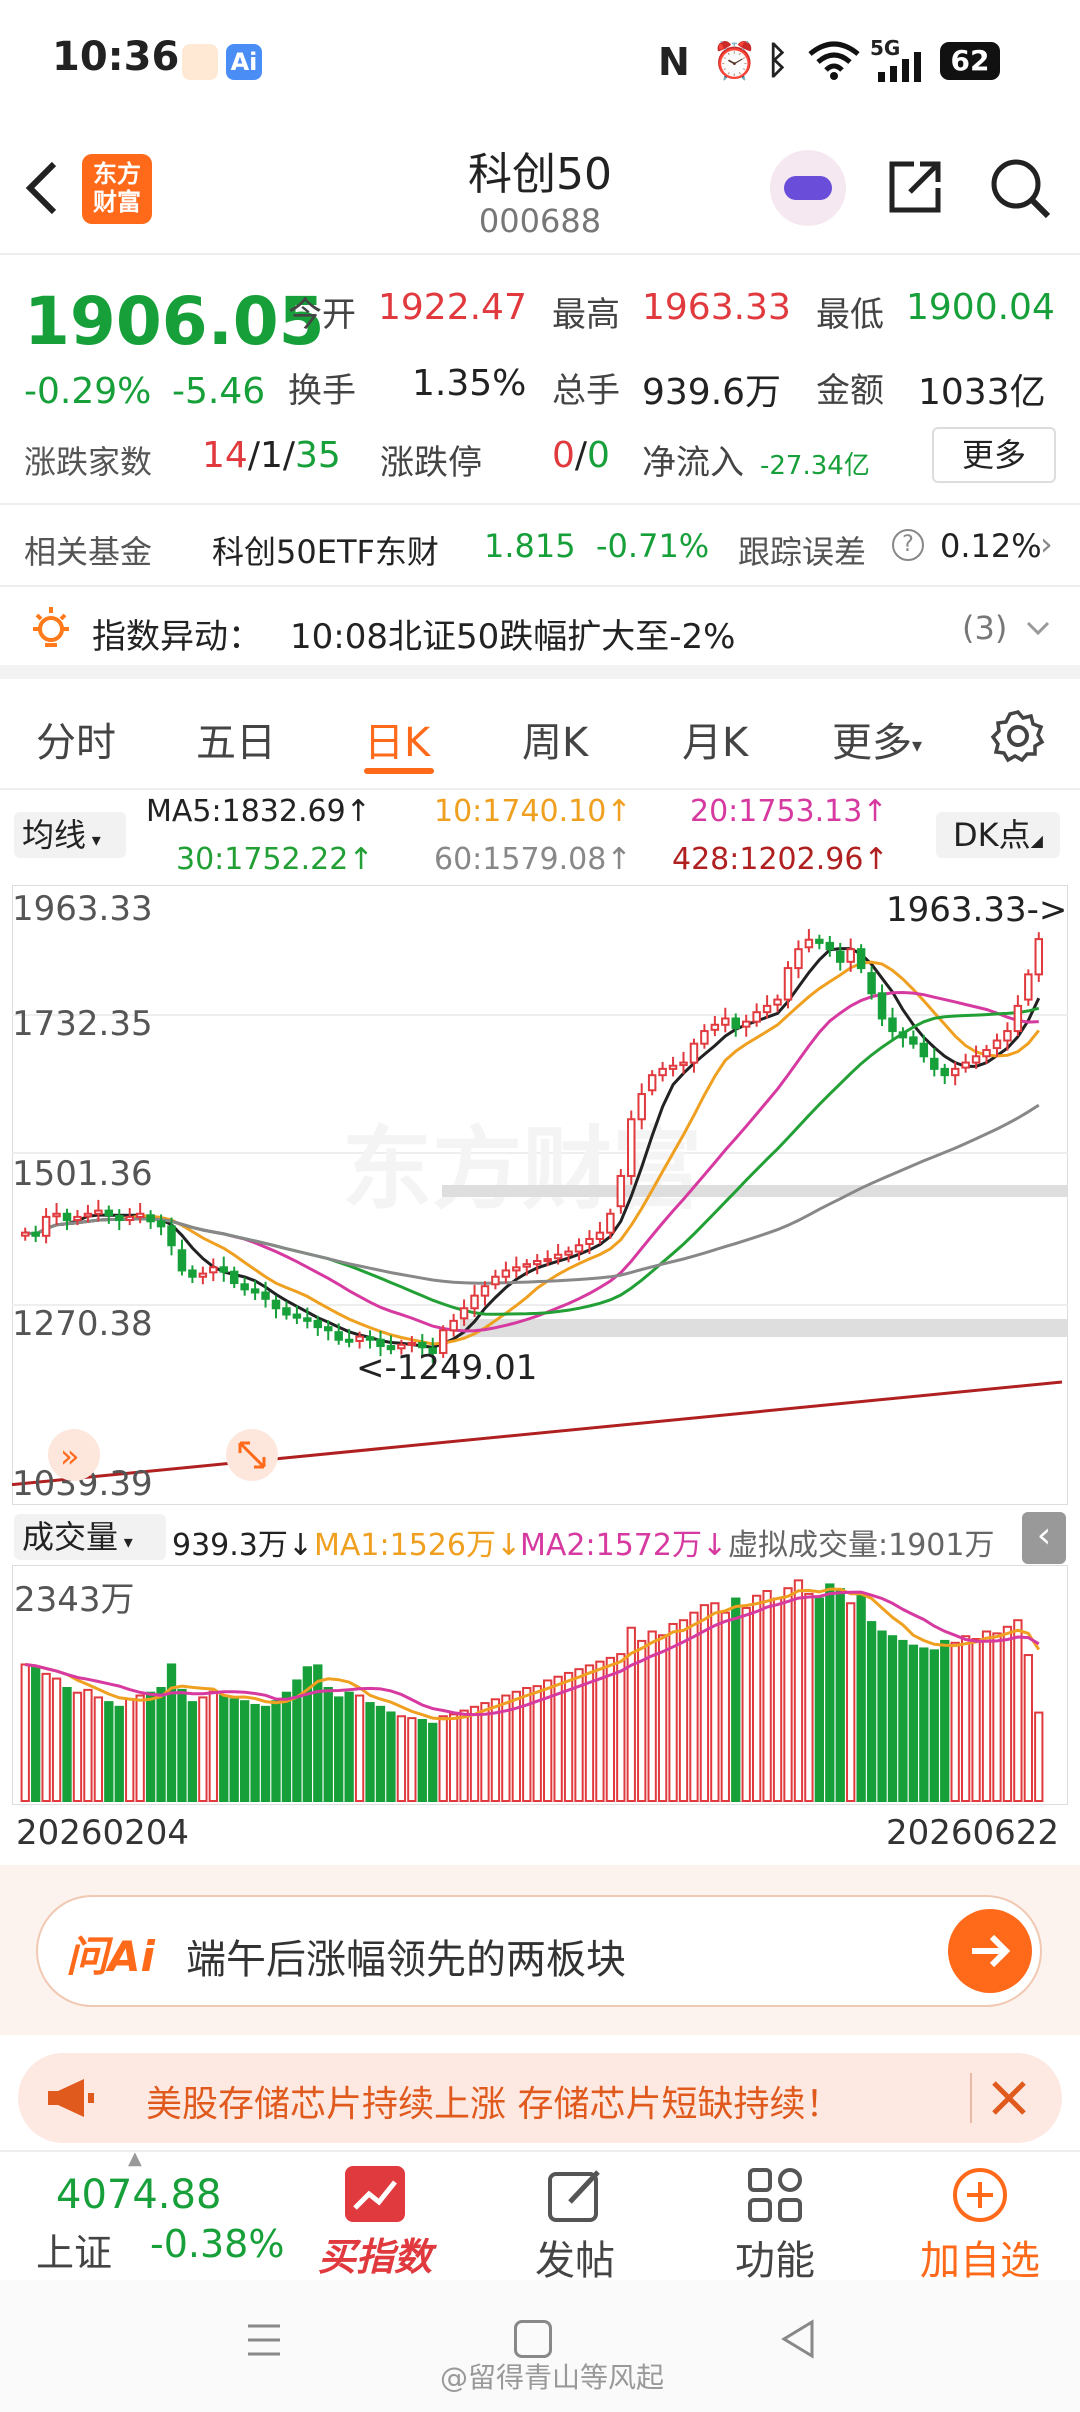  What do you see at coordinates (374, 2257) in the screenshot?
I see `nav-buy-index-label: 买指数` at bounding box center [374, 2257].